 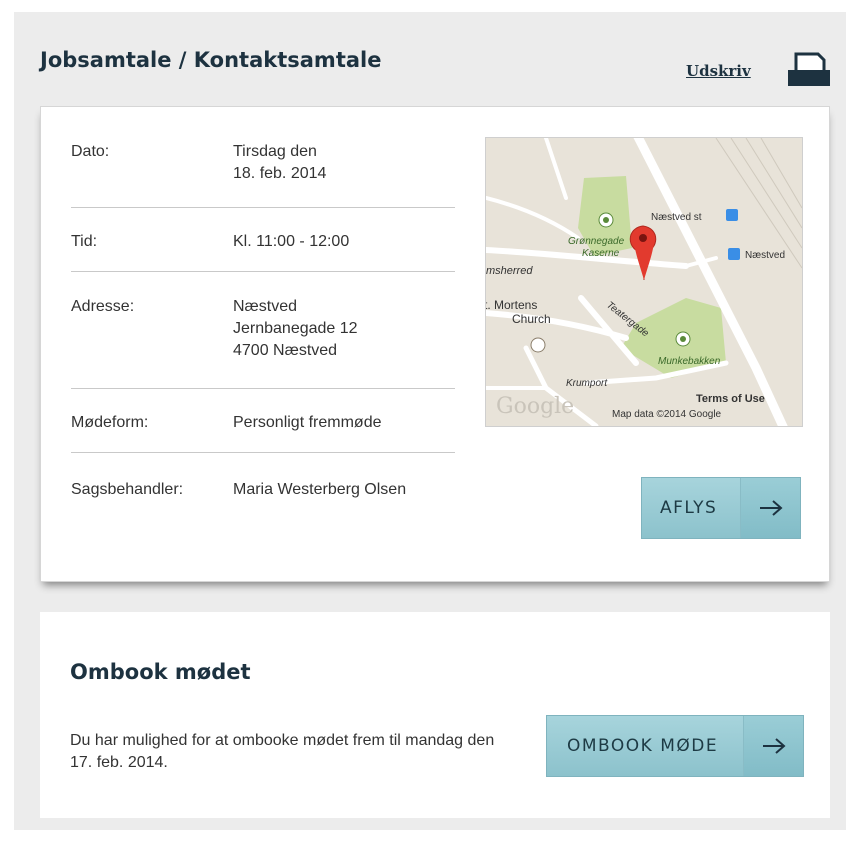 What do you see at coordinates (535, 406) in the screenshot?
I see `google-logo: Google` at bounding box center [535, 406].